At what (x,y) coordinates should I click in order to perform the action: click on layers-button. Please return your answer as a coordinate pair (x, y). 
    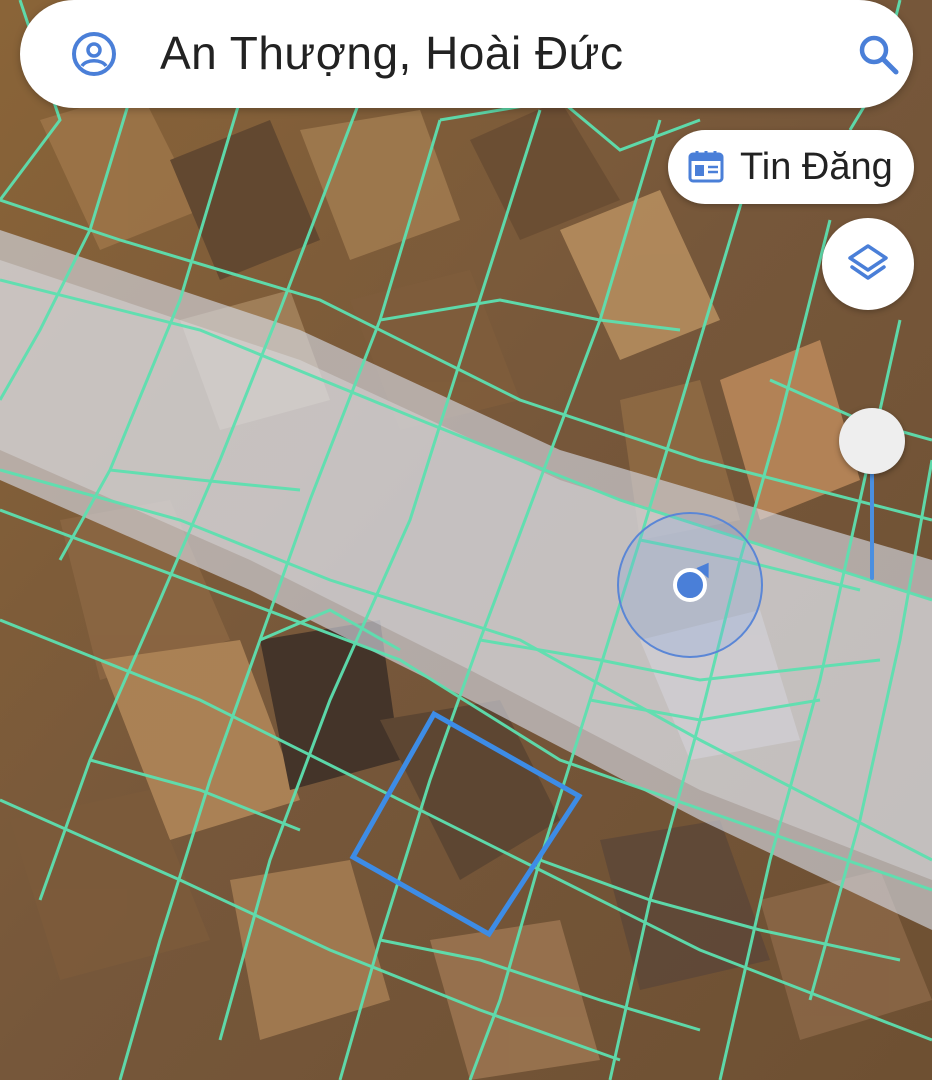
    Looking at the image, I should click on (868, 264).